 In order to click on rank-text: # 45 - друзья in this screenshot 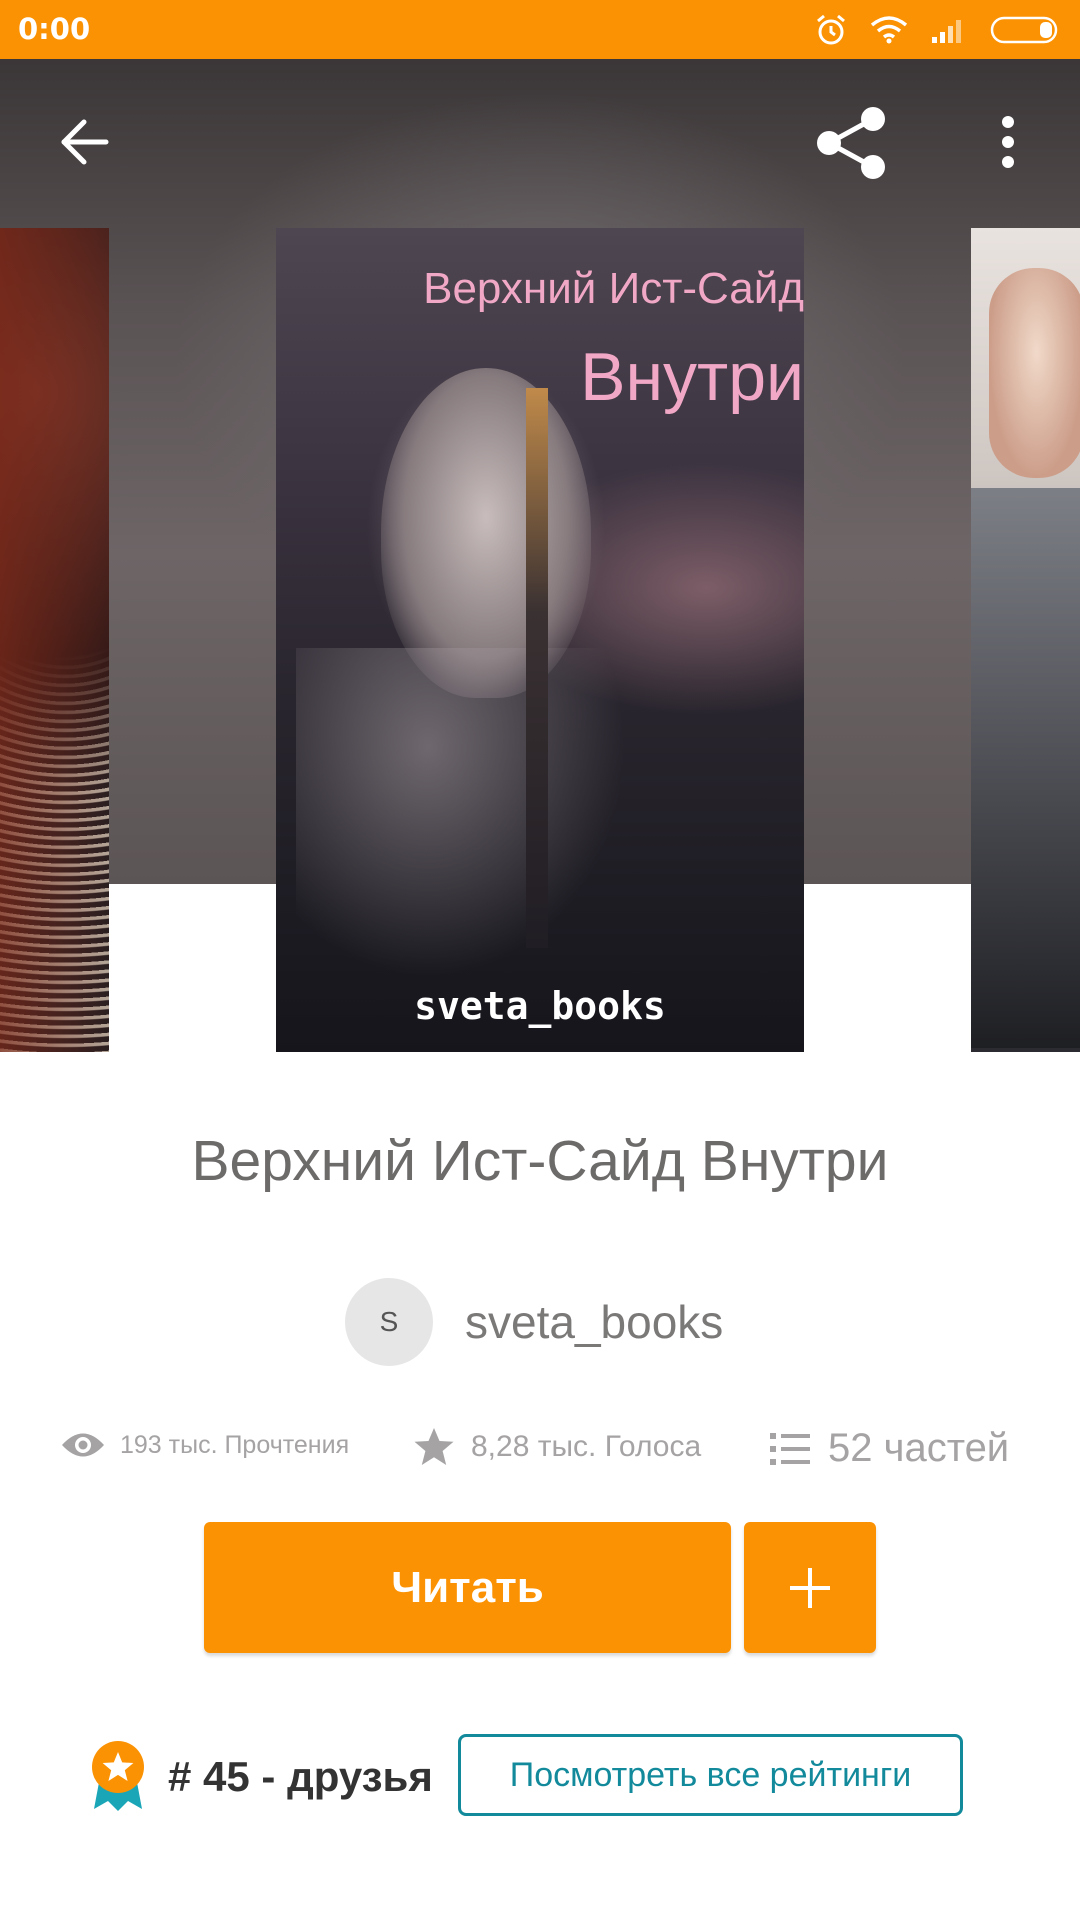, I will do `click(300, 1776)`.